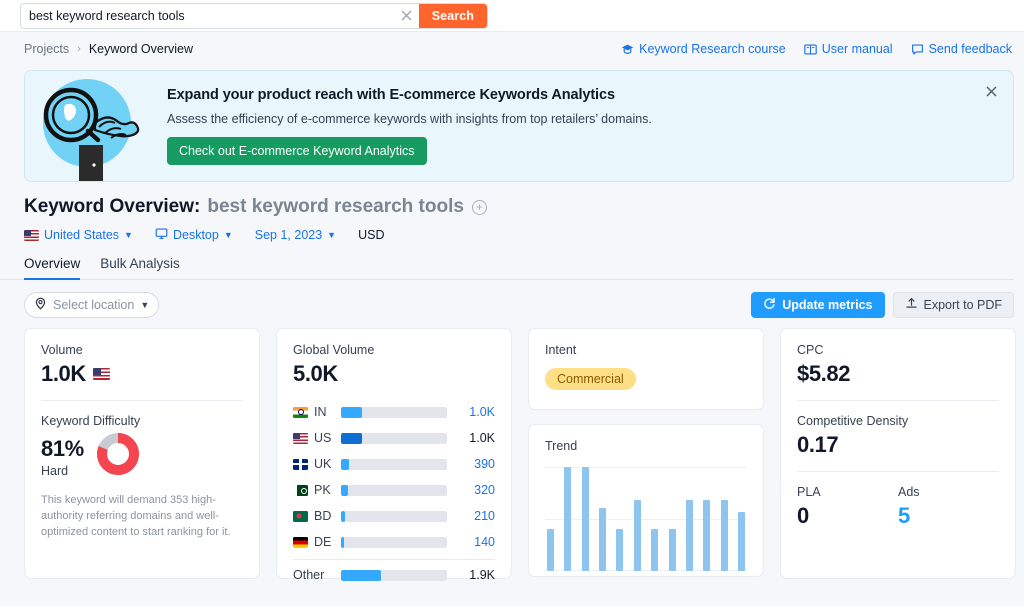 The height and width of the screenshot is (606, 1024). I want to click on select-location-dropdown: Select location ▼, so click(92, 305).